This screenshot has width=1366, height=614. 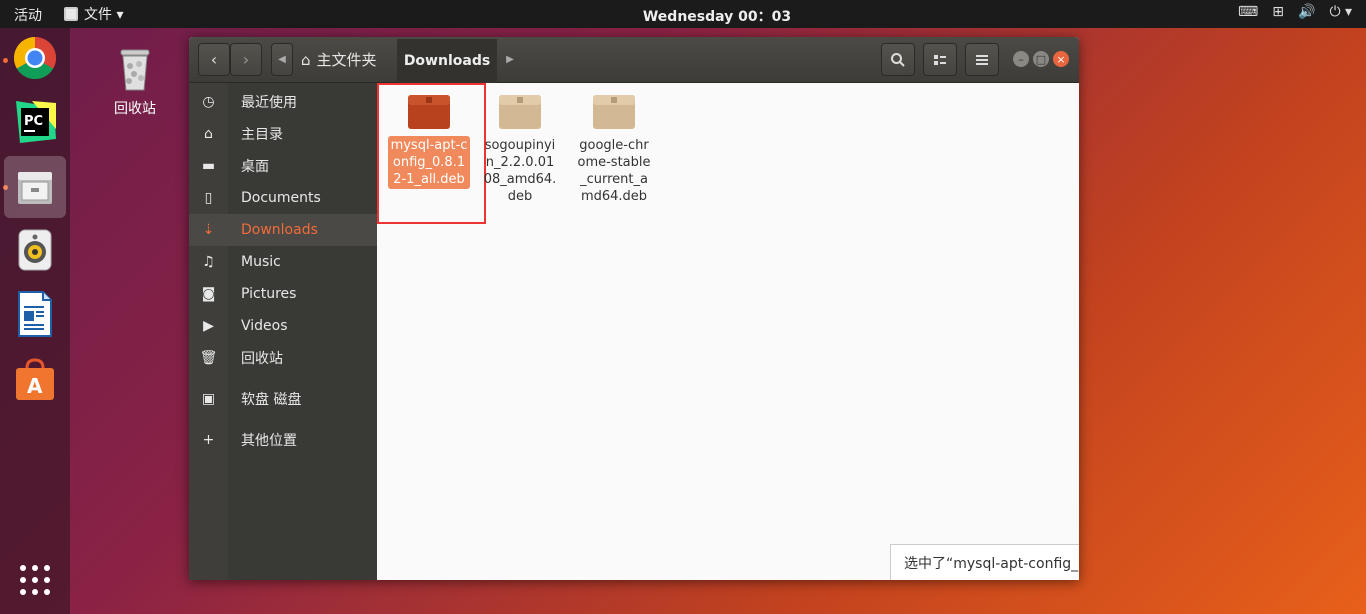 I want to click on maximize-icon: □, so click(x=1041, y=59).